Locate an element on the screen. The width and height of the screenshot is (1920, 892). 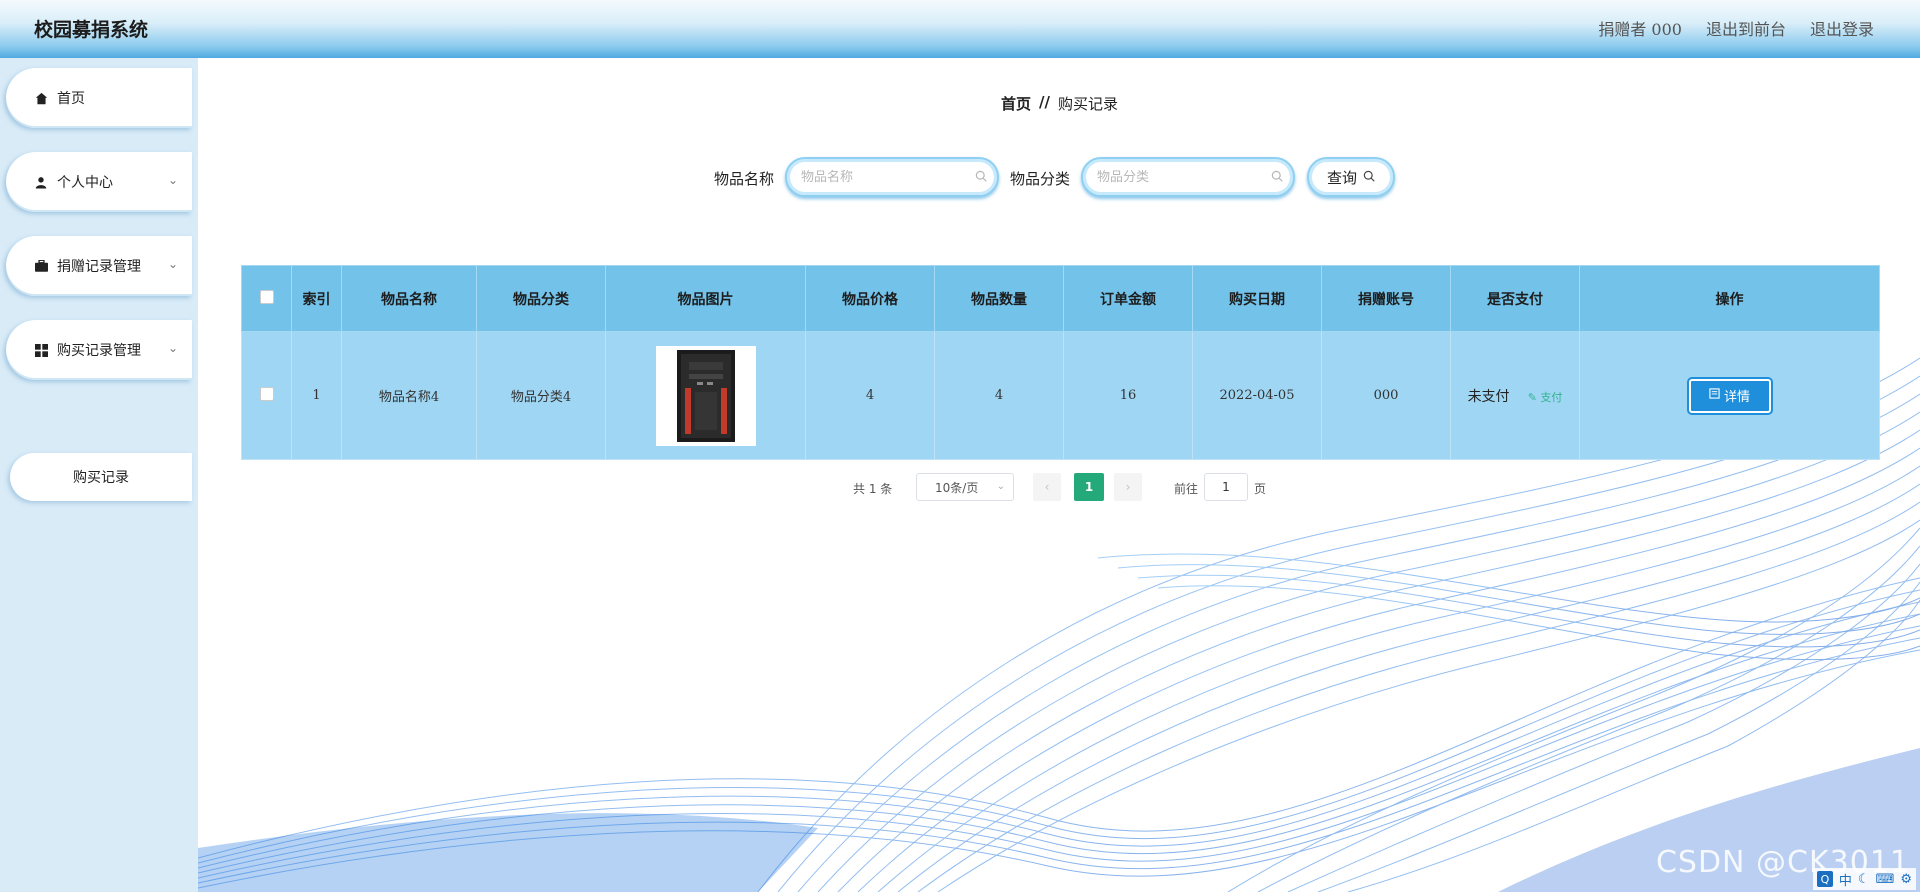
ime-toolbar: Q 中 ☾ ⌨ ⚙ is located at coordinates (1864, 879).